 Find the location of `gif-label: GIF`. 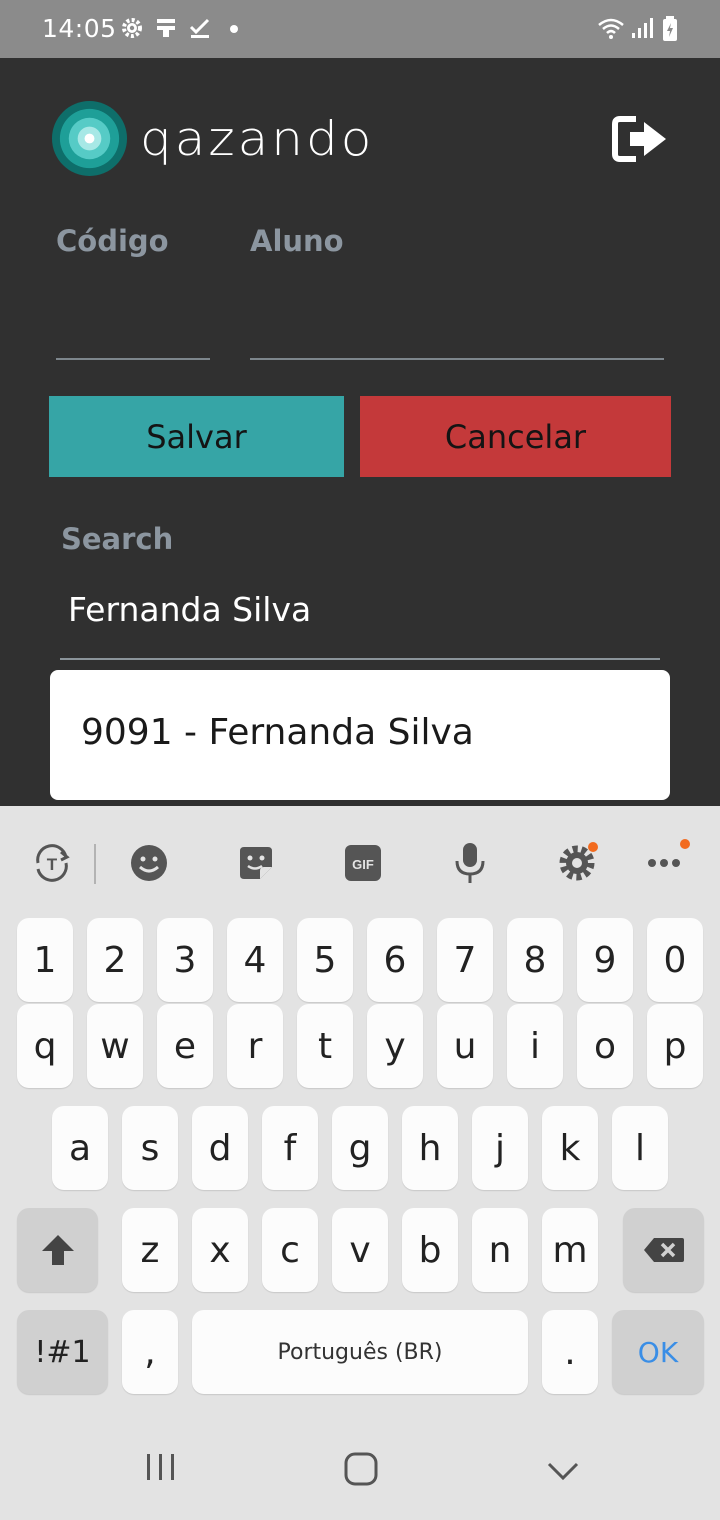

gif-label: GIF is located at coordinates (363, 864).